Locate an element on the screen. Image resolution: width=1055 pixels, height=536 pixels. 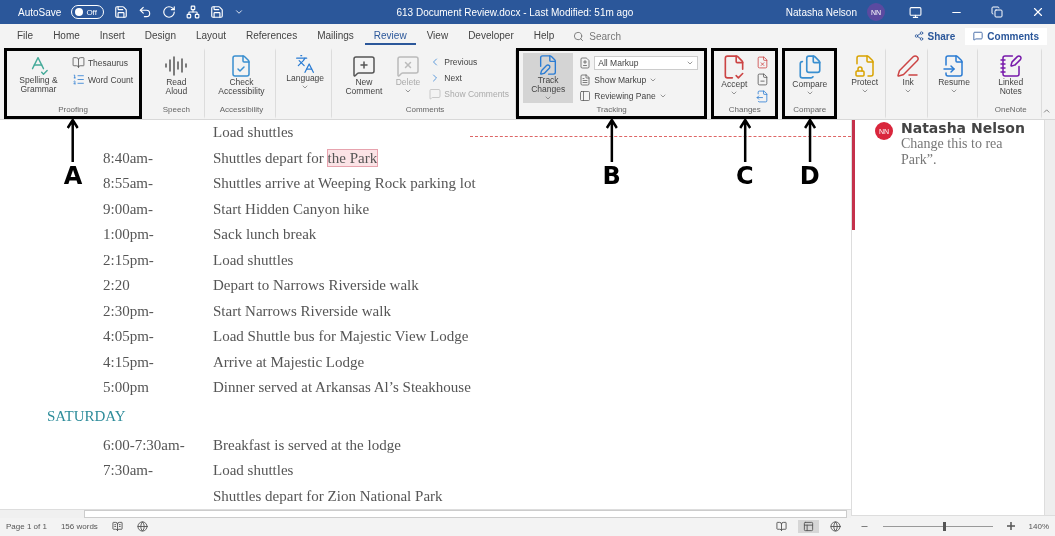
ribbon-tab: References is located at coordinates (272, 36).